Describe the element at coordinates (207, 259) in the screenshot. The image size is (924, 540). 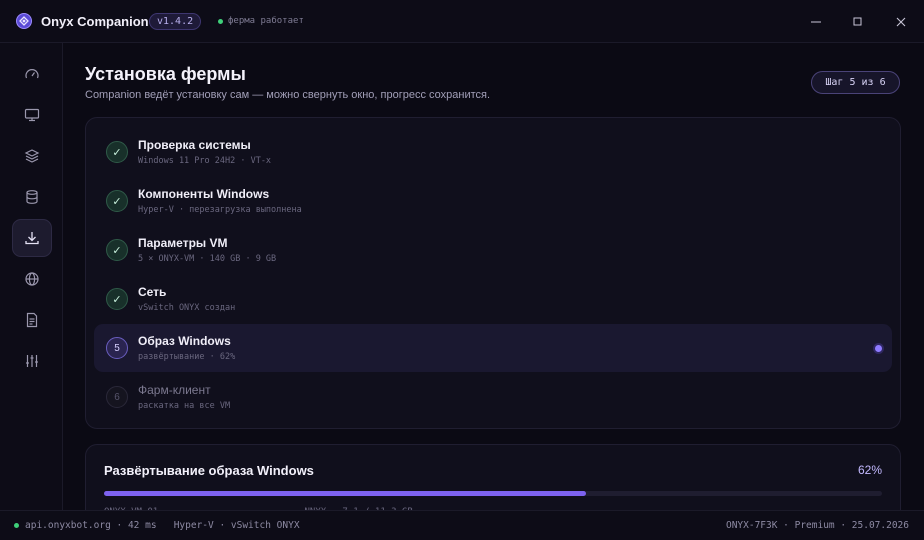
I see `step-detail: 5 × ONYX-VM · 140 GB · 9 GB` at that location.